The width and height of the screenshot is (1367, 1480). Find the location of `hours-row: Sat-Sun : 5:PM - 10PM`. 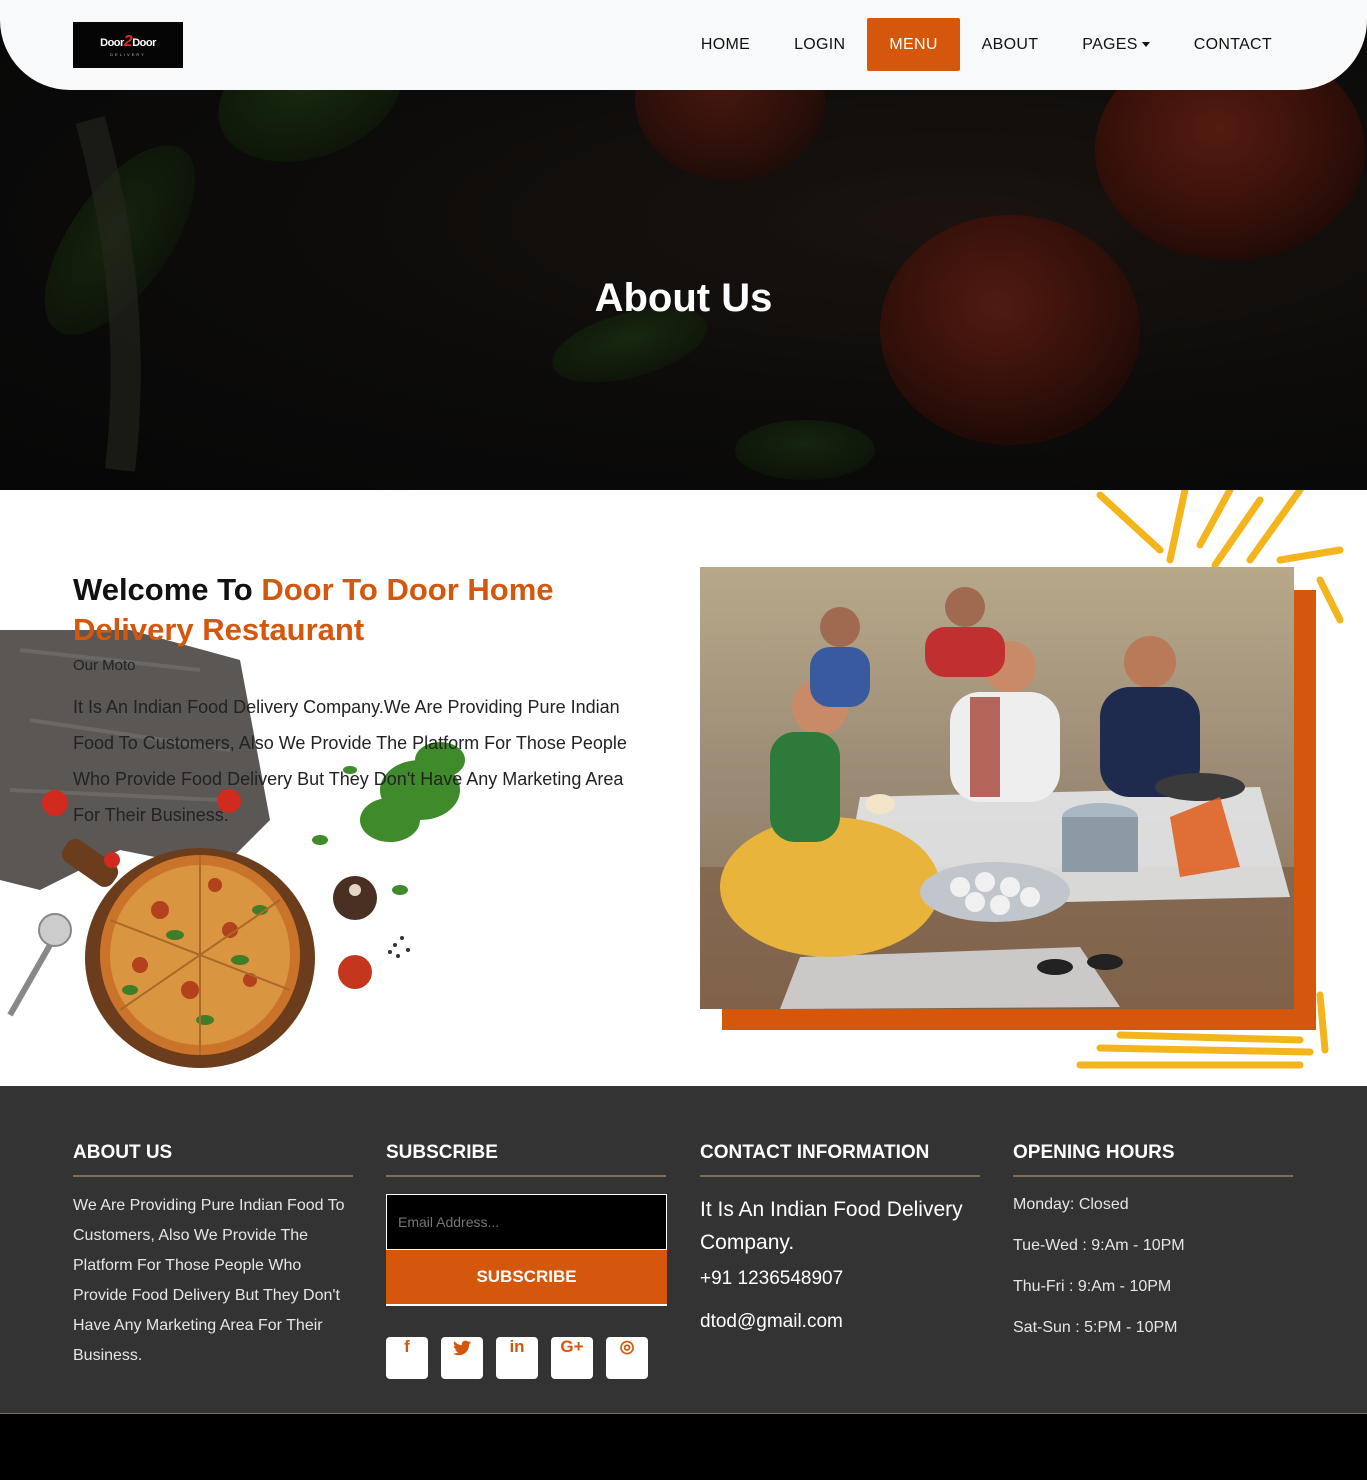

hours-row: Sat-Sun : 5:PM - 10PM is located at coordinates (1095, 1327).